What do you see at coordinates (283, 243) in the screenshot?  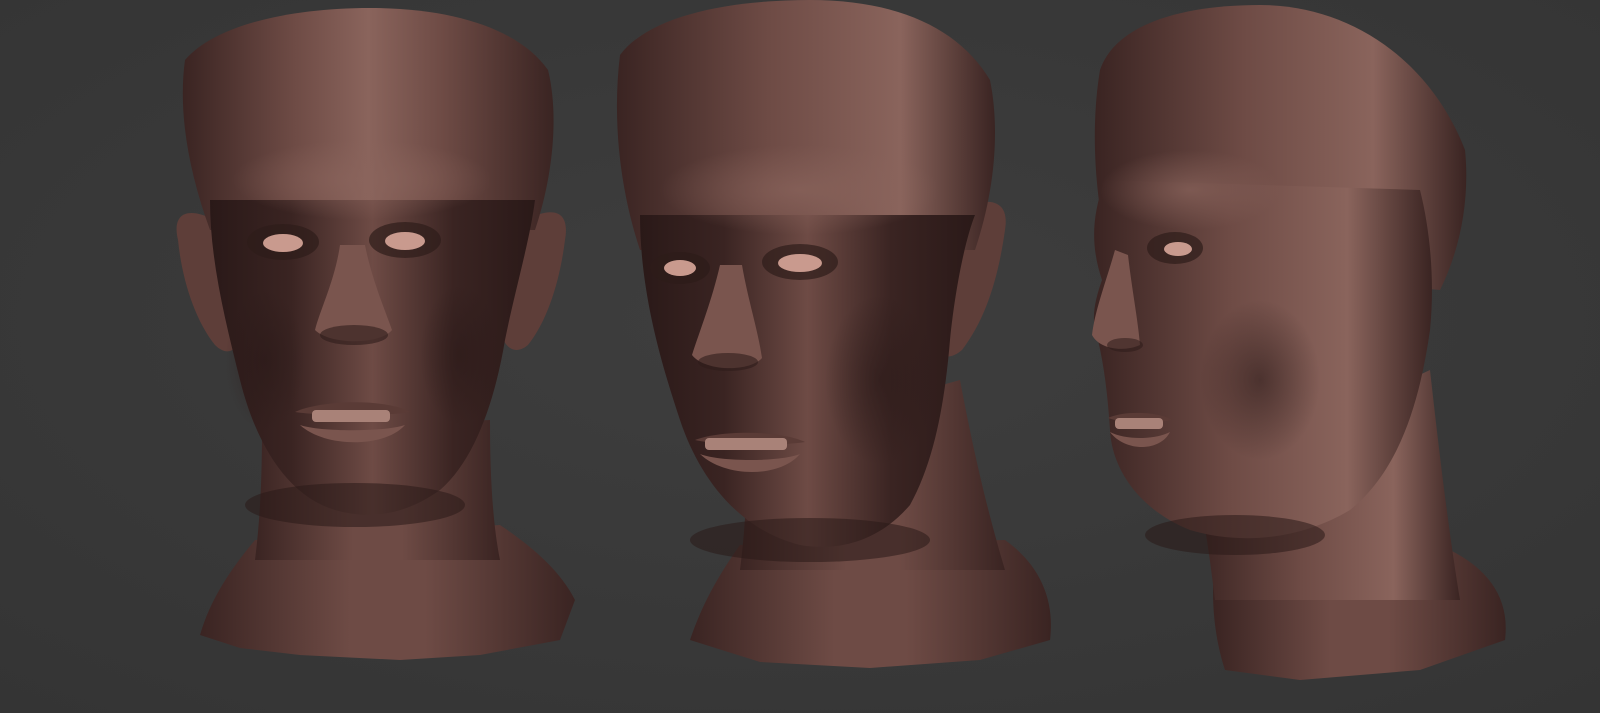 I see `front-left-eye` at bounding box center [283, 243].